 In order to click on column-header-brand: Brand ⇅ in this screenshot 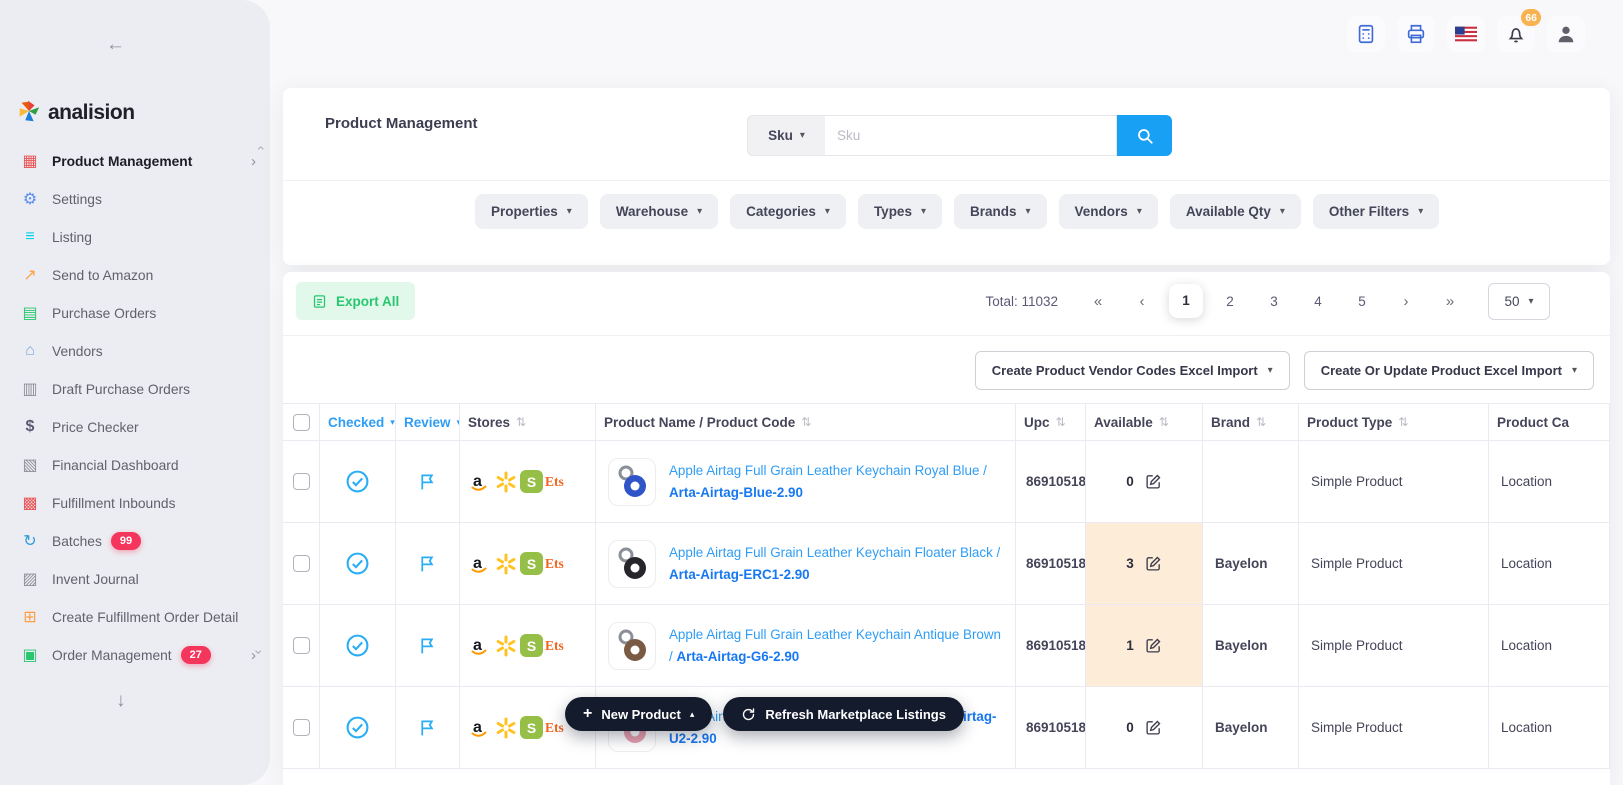, I will do `click(1251, 422)`.